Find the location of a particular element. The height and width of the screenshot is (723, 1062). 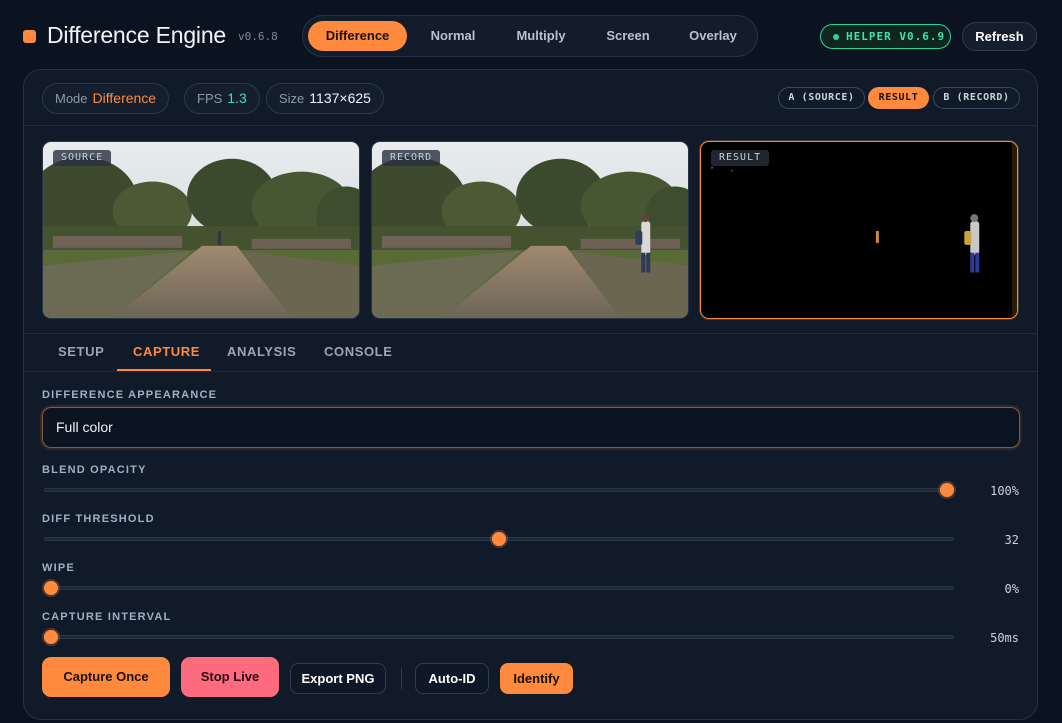

tab-capture: CAPTURE is located at coordinates (166, 358).